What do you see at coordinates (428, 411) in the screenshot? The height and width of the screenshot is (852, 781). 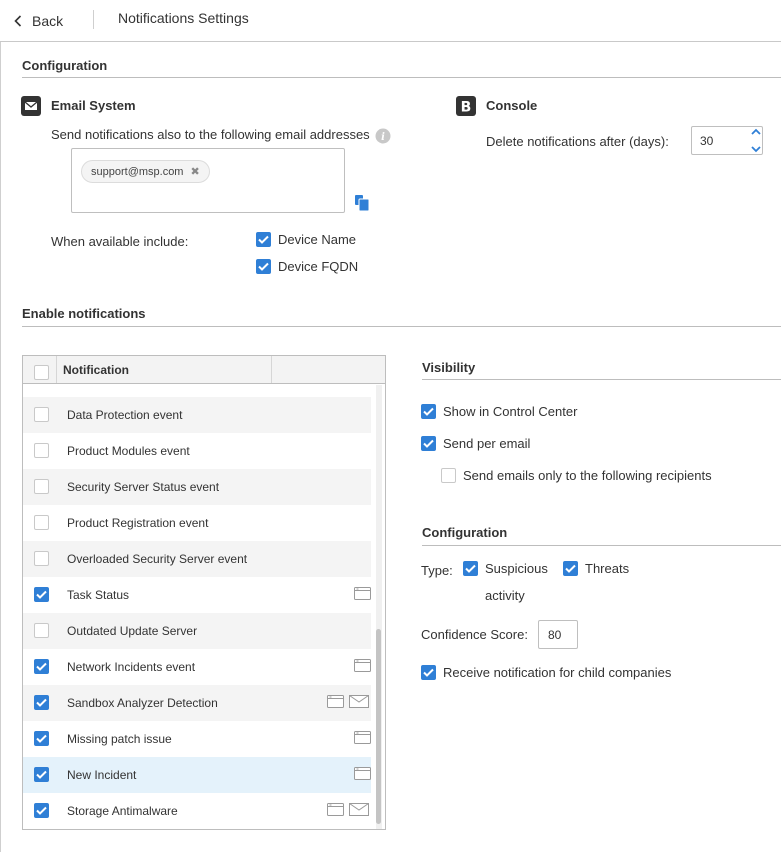 I see `show-in-control-center-checkbox` at bounding box center [428, 411].